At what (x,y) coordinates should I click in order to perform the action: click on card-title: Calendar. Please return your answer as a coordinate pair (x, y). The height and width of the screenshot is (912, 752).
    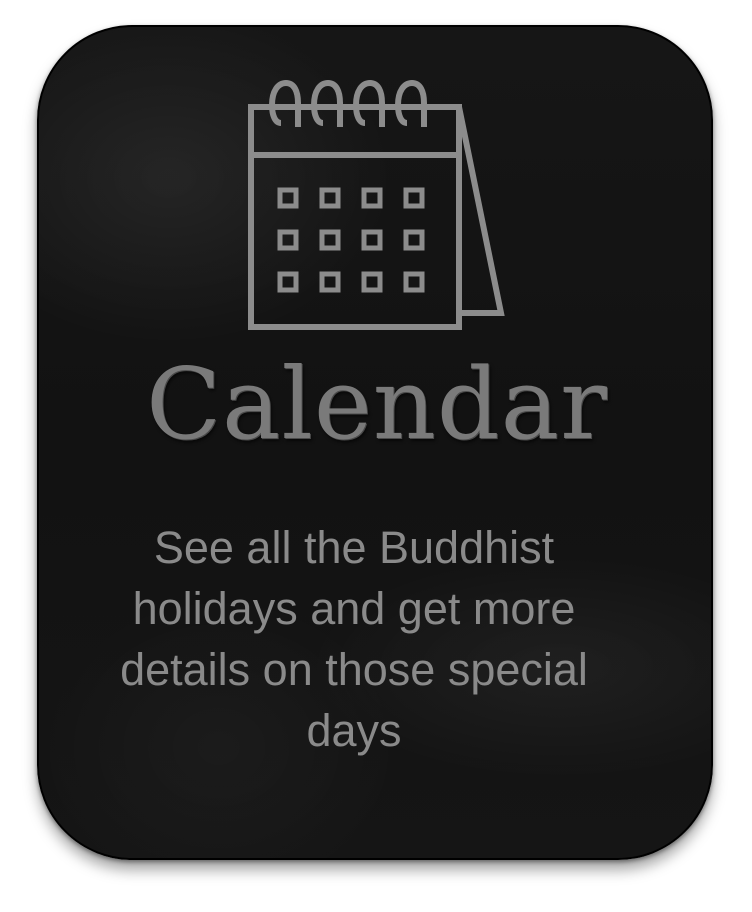
    Looking at the image, I should click on (377, 405).